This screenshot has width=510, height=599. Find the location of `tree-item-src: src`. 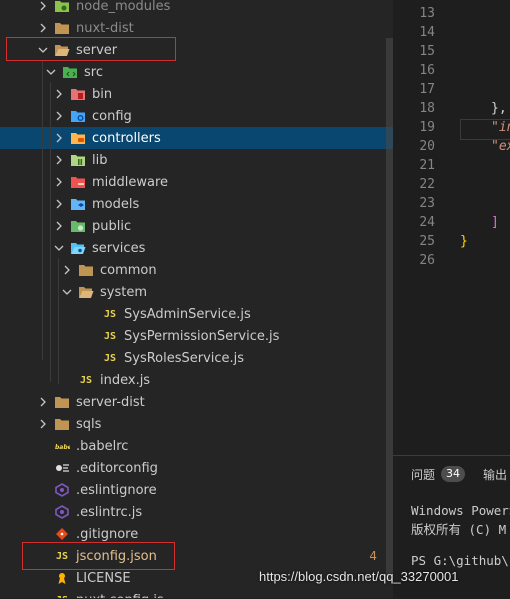

tree-item-src: src is located at coordinates (196, 72).